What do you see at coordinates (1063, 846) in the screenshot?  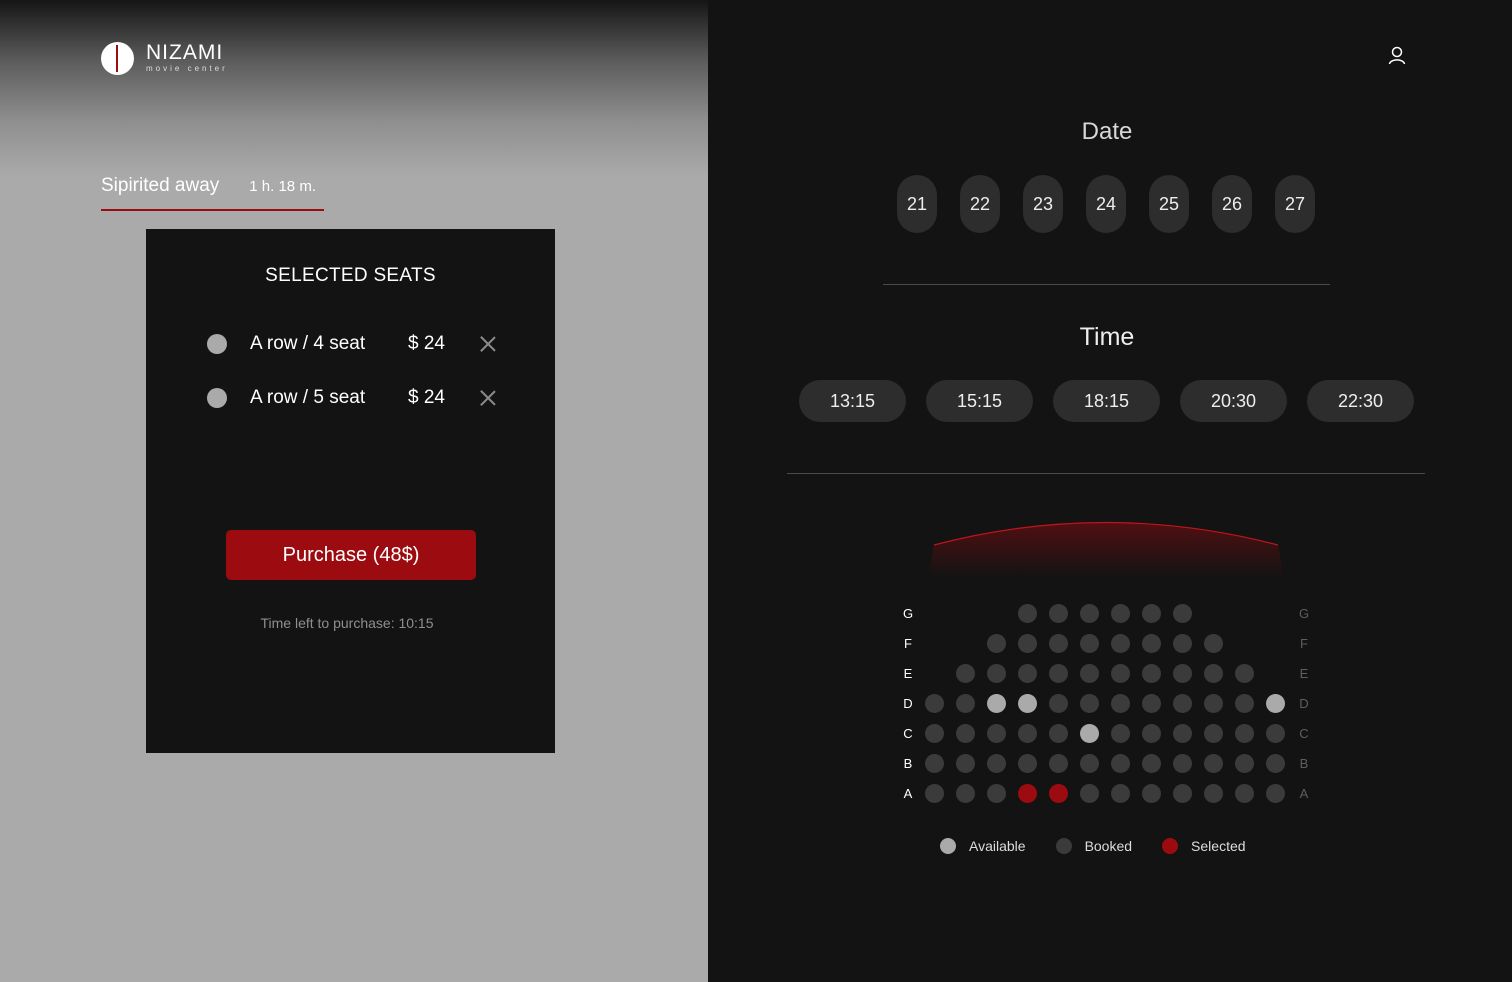 I see `booked-dot-icon` at bounding box center [1063, 846].